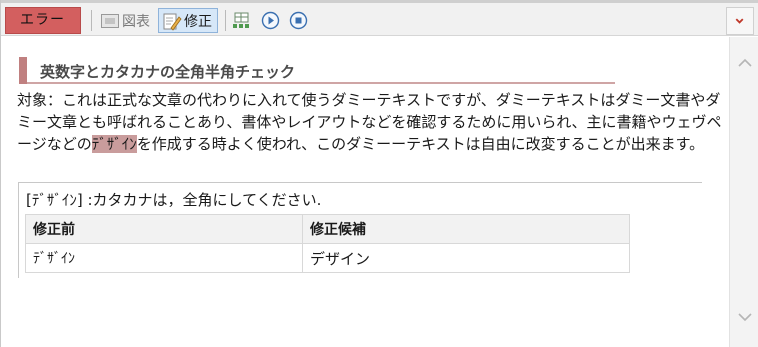  I want to click on column-header-before: 修正前, so click(164, 229).